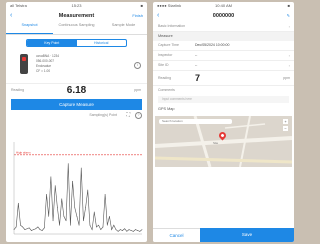 The image size is (320, 244). Describe the element at coordinates (43, 71) in the screenshot. I see `device-cf: CF = 1.00` at that location.